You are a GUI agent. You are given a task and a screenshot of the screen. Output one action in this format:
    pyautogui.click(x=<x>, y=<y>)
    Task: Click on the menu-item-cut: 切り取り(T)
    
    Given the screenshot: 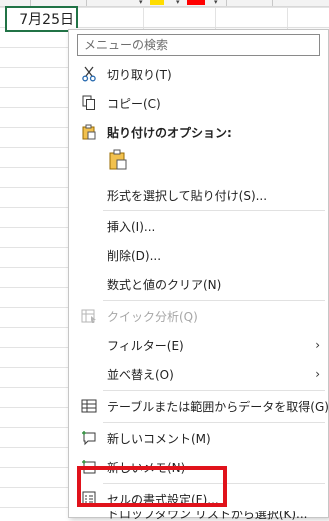 What is the action you would take?
    pyautogui.click(x=198, y=74)
    